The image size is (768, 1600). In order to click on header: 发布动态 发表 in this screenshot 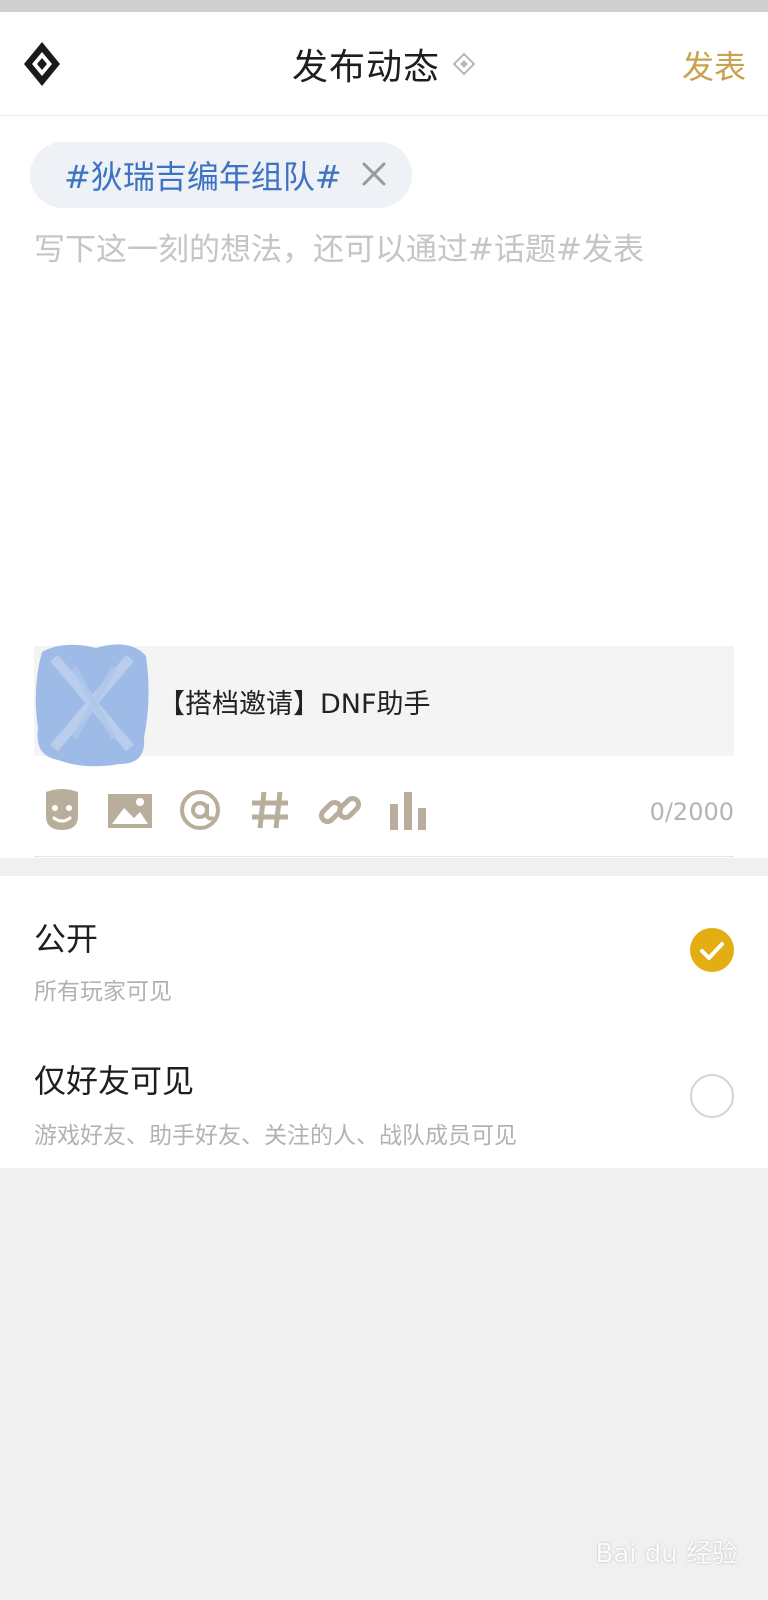, I will do `click(384, 64)`.